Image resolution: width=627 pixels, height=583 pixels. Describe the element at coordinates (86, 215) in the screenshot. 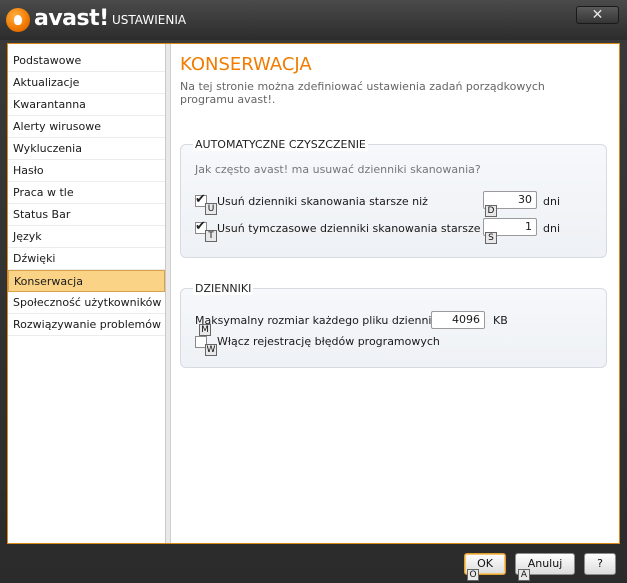

I see `sidebar-item-status-bar: Status Bar` at that location.